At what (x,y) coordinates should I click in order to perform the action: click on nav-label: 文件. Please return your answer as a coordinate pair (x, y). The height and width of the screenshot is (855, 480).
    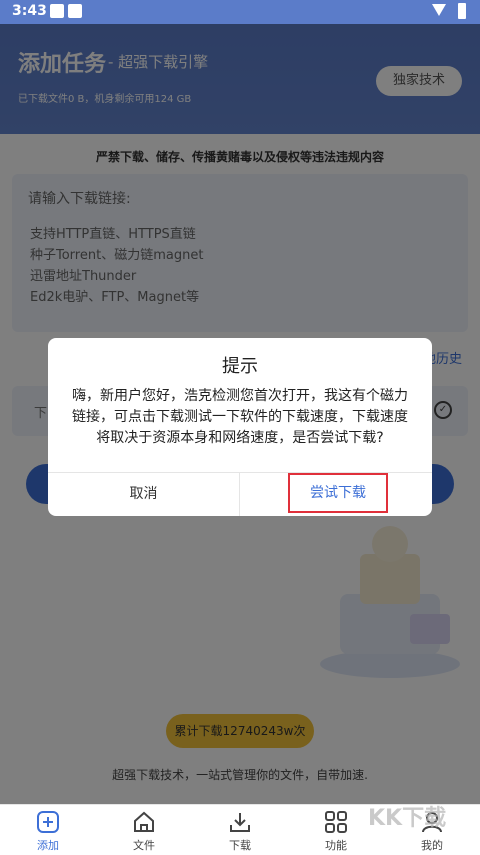
    Looking at the image, I should click on (144, 845).